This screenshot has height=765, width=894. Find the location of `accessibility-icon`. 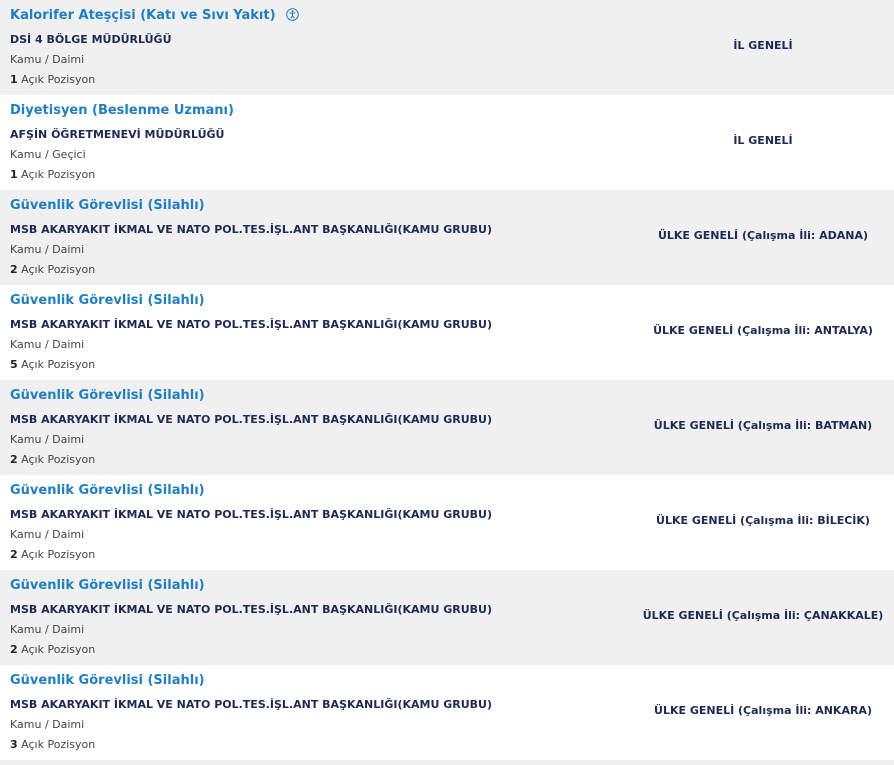

accessibility-icon is located at coordinates (292, 14).